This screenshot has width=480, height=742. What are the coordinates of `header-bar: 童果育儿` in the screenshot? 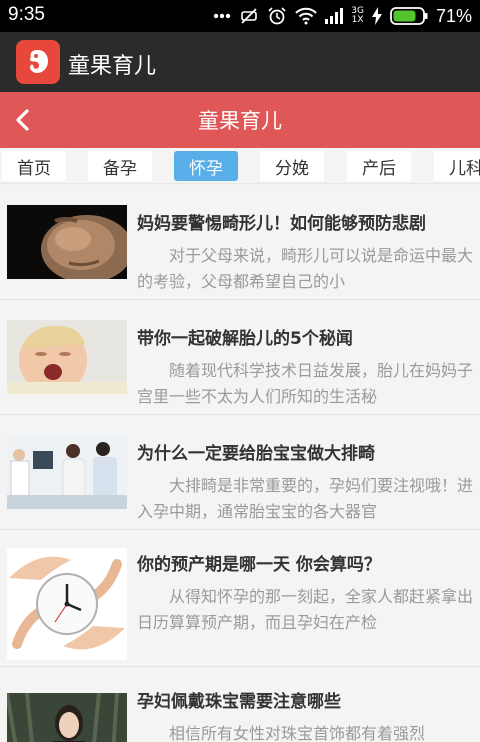 It's located at (240, 120).